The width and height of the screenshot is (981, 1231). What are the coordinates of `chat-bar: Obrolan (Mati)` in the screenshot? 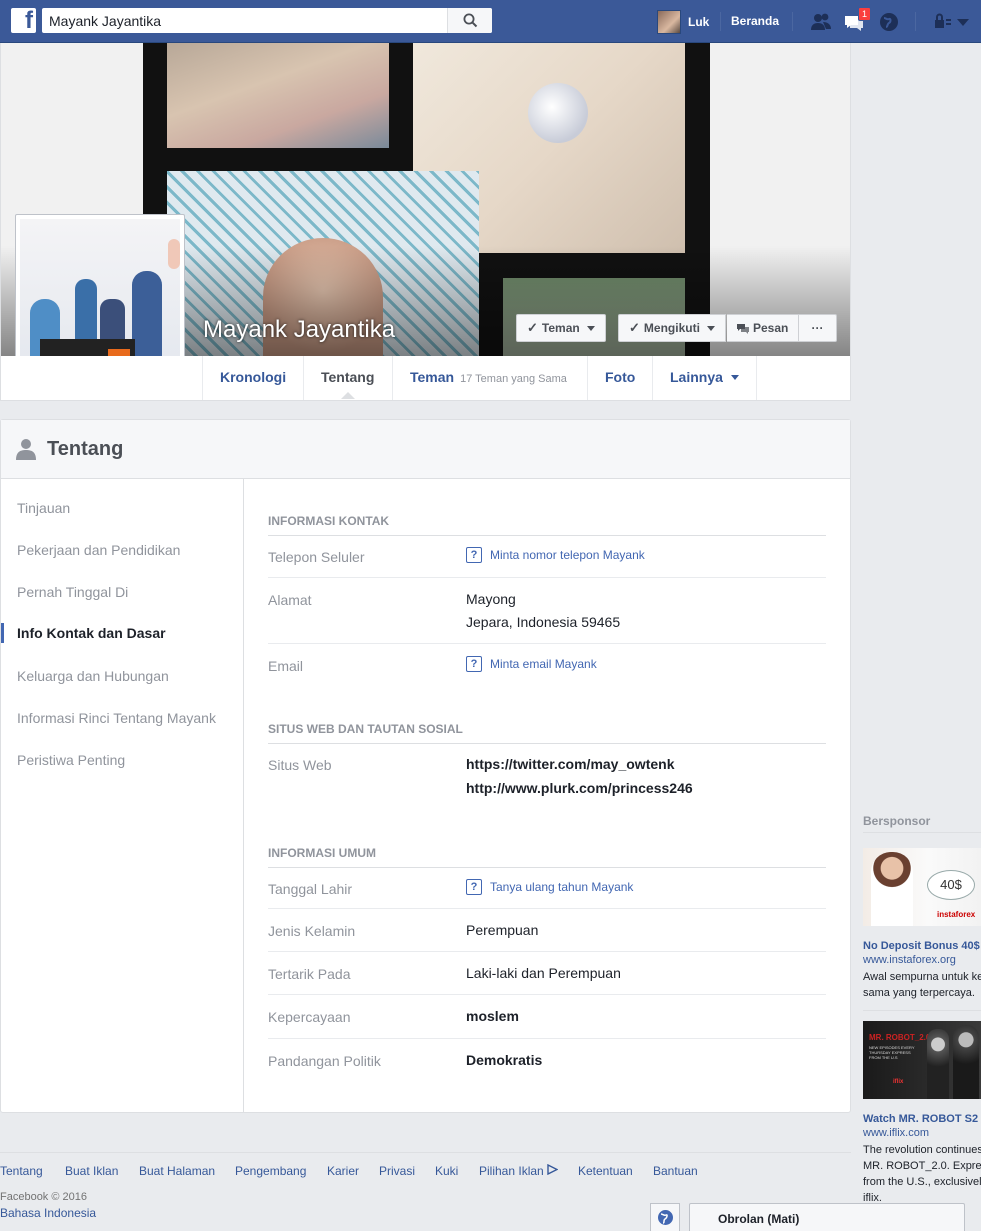 It's located at (827, 1217).